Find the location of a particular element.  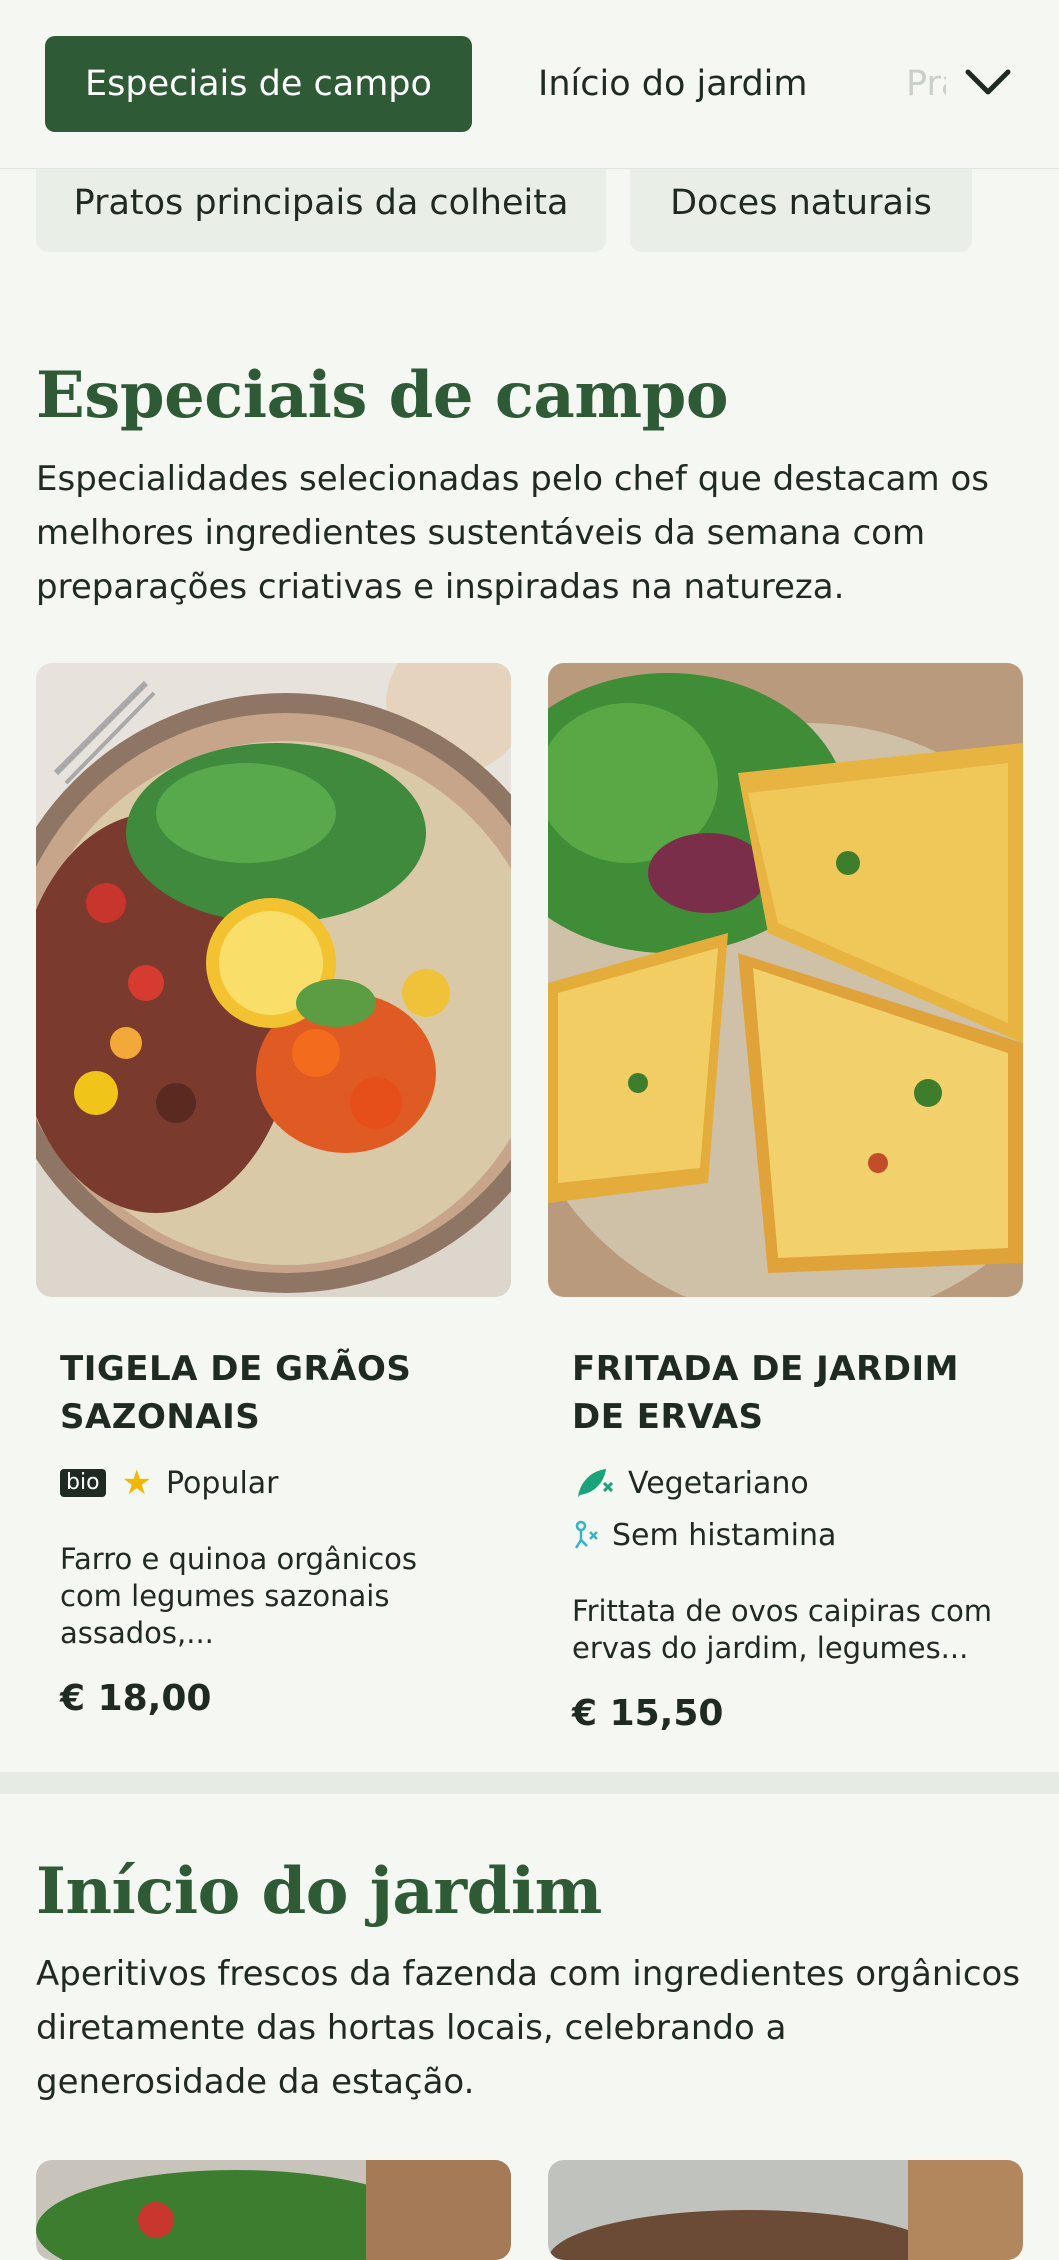

dish-image-grain-bowl is located at coordinates (273, 980).